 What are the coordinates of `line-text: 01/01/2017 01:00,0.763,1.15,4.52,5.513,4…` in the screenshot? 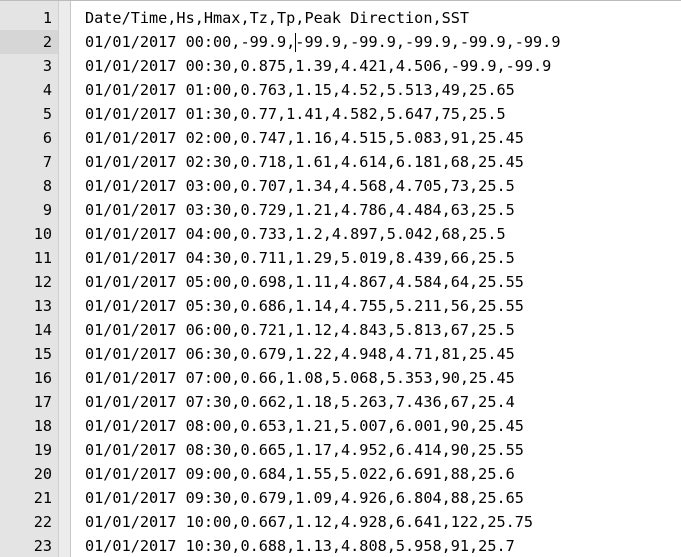 It's located at (300, 90).